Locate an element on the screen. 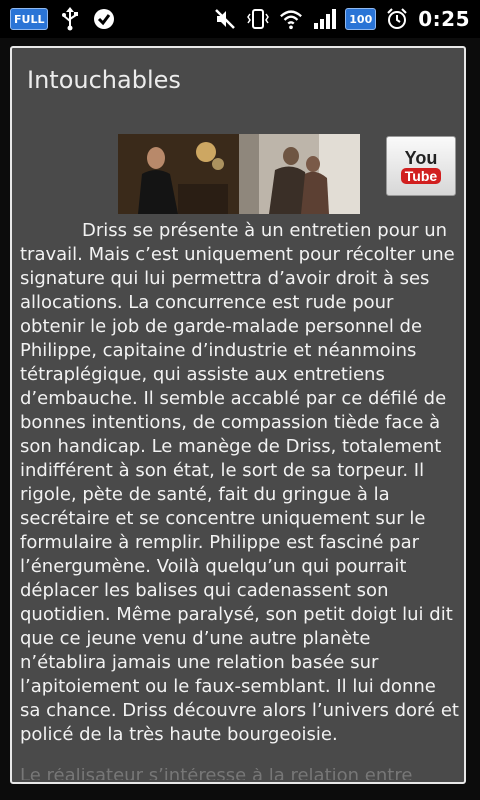  wifi-icon is located at coordinates (291, 19).